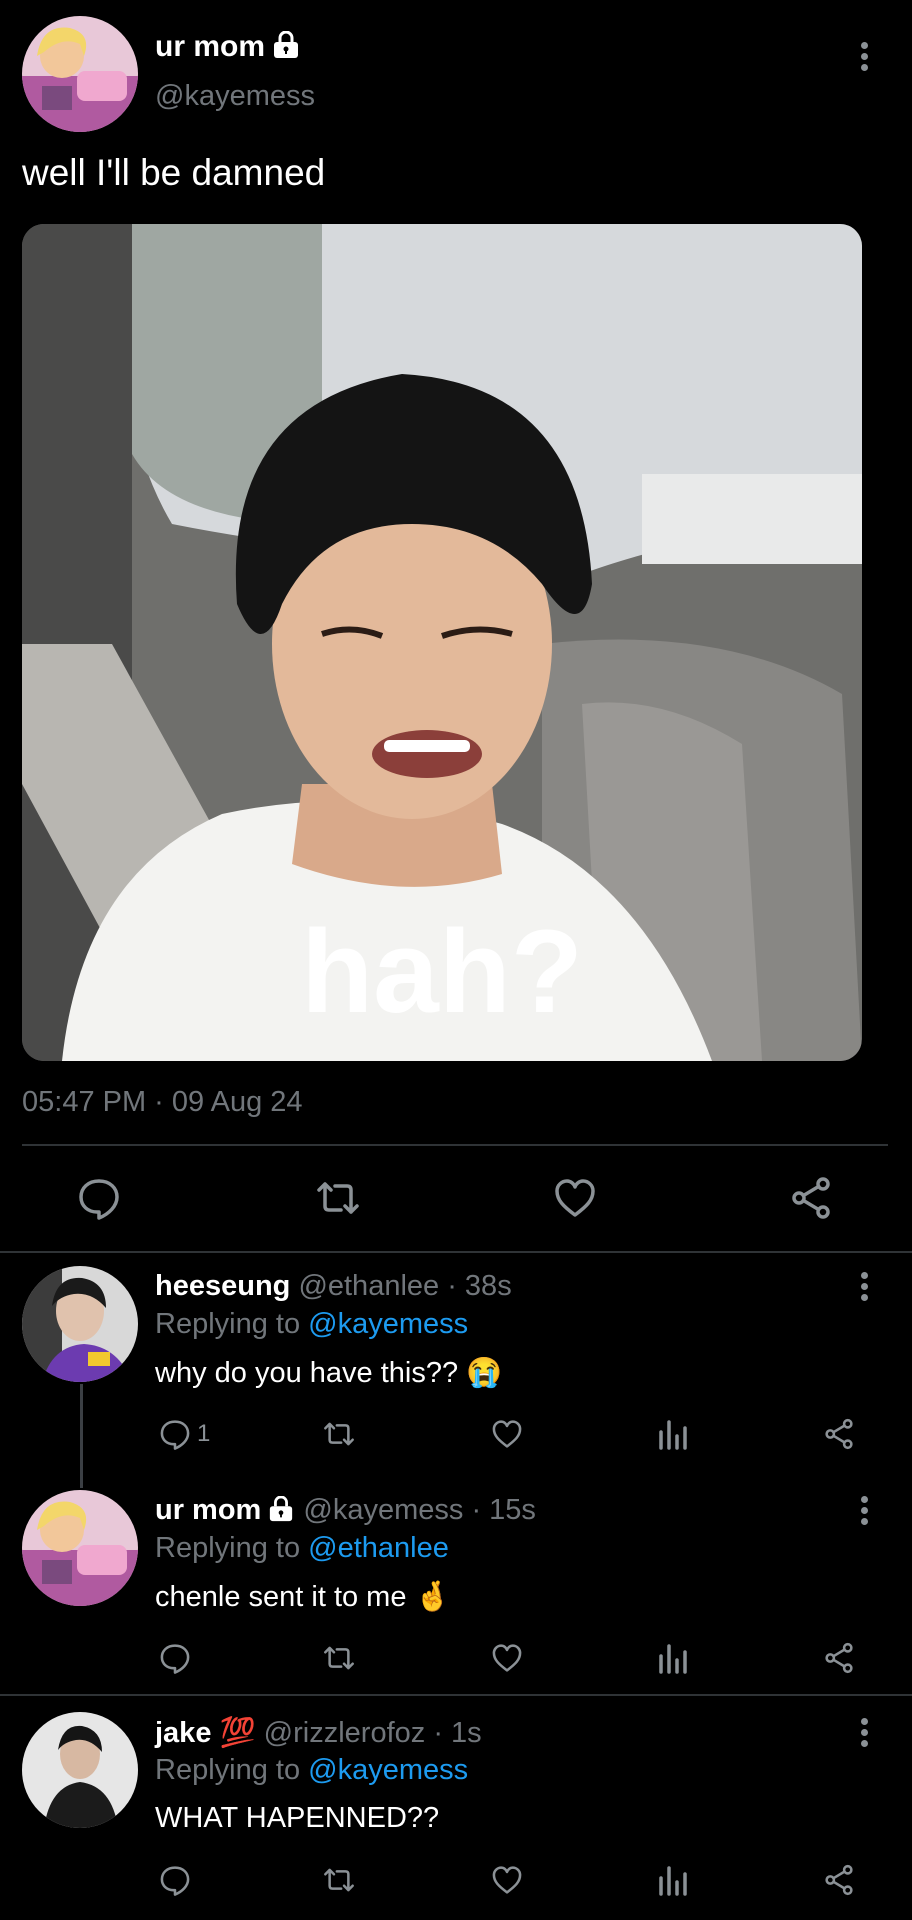  What do you see at coordinates (457, 1733) in the screenshot?
I see `reply-time: · 1s` at bounding box center [457, 1733].